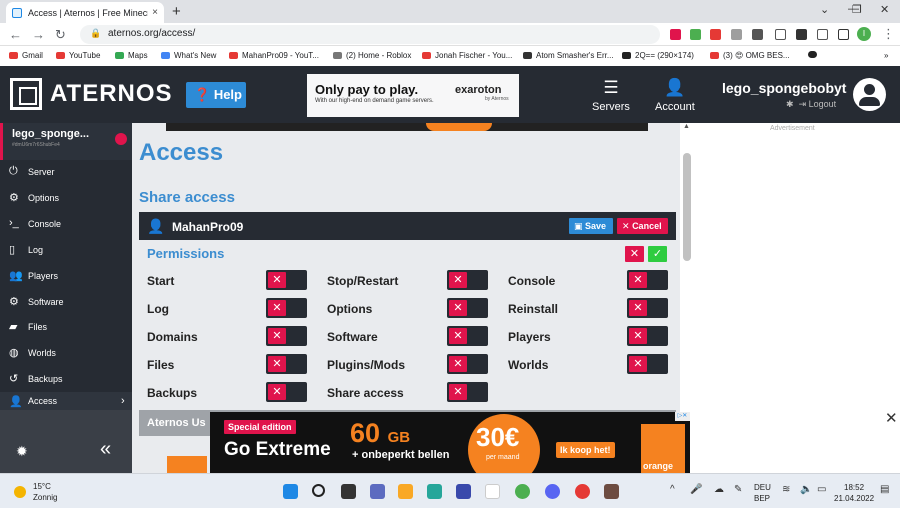 The image size is (900, 508). I want to click on cloud-icon: ☁, so click(719, 489).